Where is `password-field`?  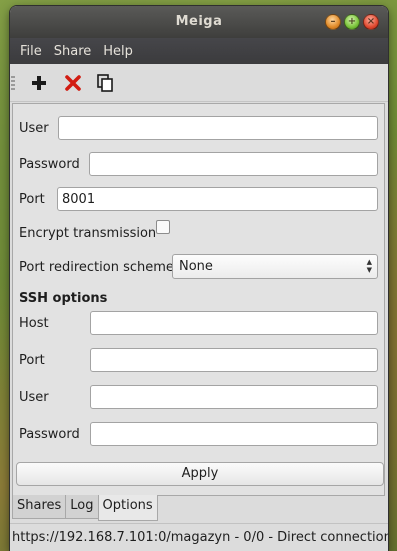 password-field is located at coordinates (233, 164).